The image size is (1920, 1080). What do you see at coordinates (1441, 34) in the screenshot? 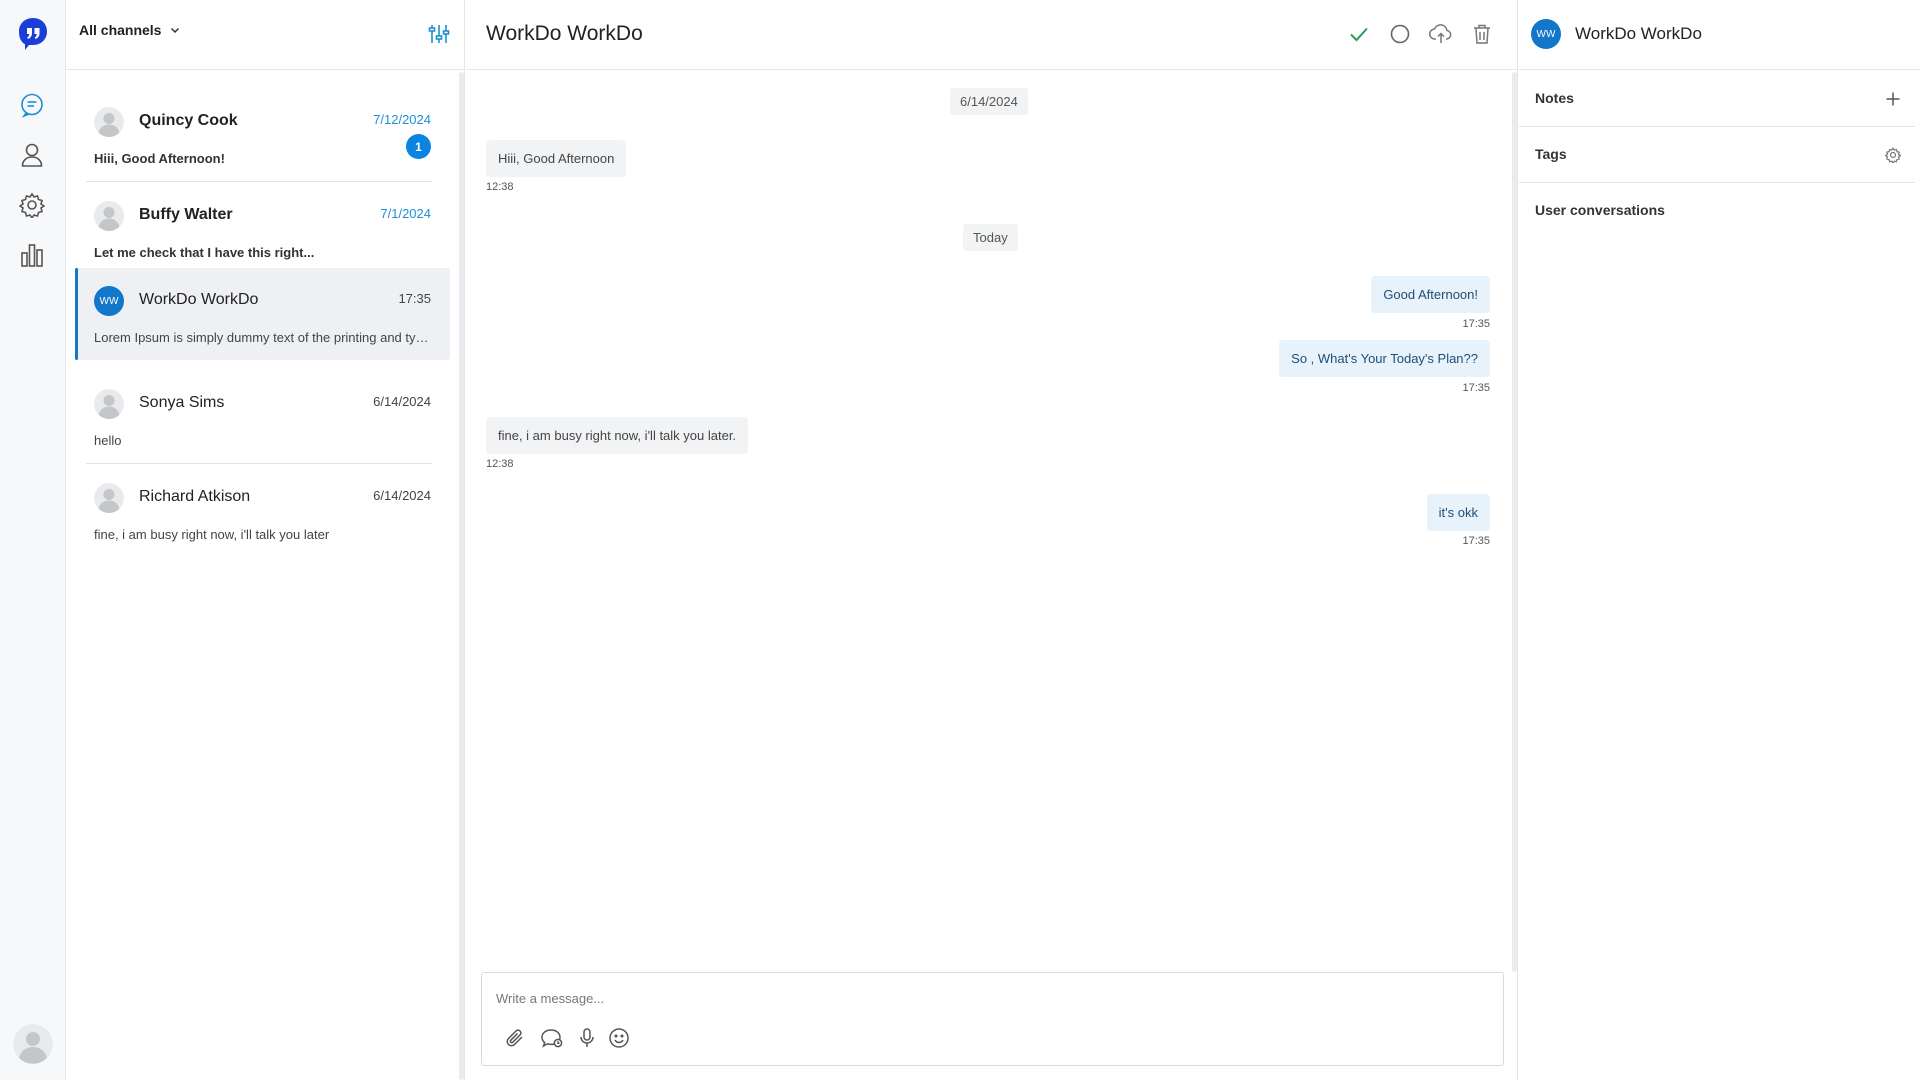
I see `cloud-upload-icon` at bounding box center [1441, 34].